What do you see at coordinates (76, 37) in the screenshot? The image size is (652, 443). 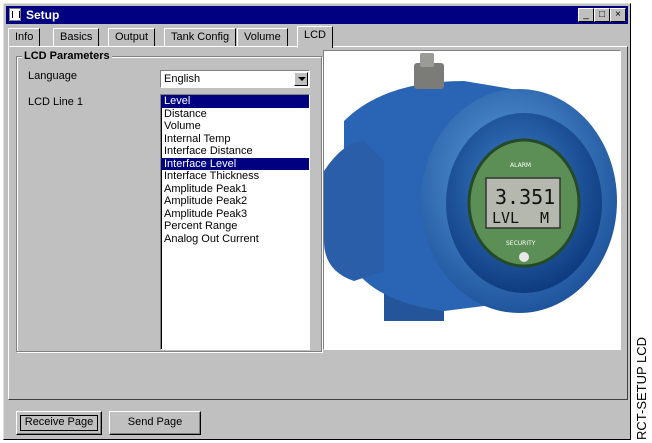 I see `tab-basics: Basics` at bounding box center [76, 37].